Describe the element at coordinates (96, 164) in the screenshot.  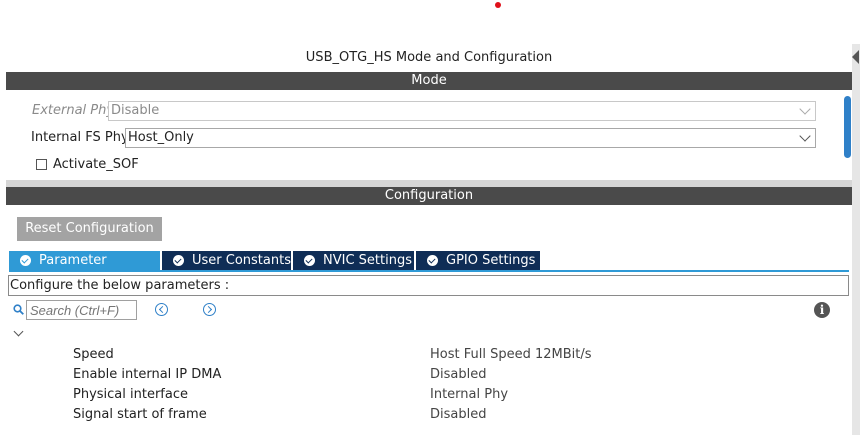
I see `activate-sof-label: Activate_SOF` at that location.